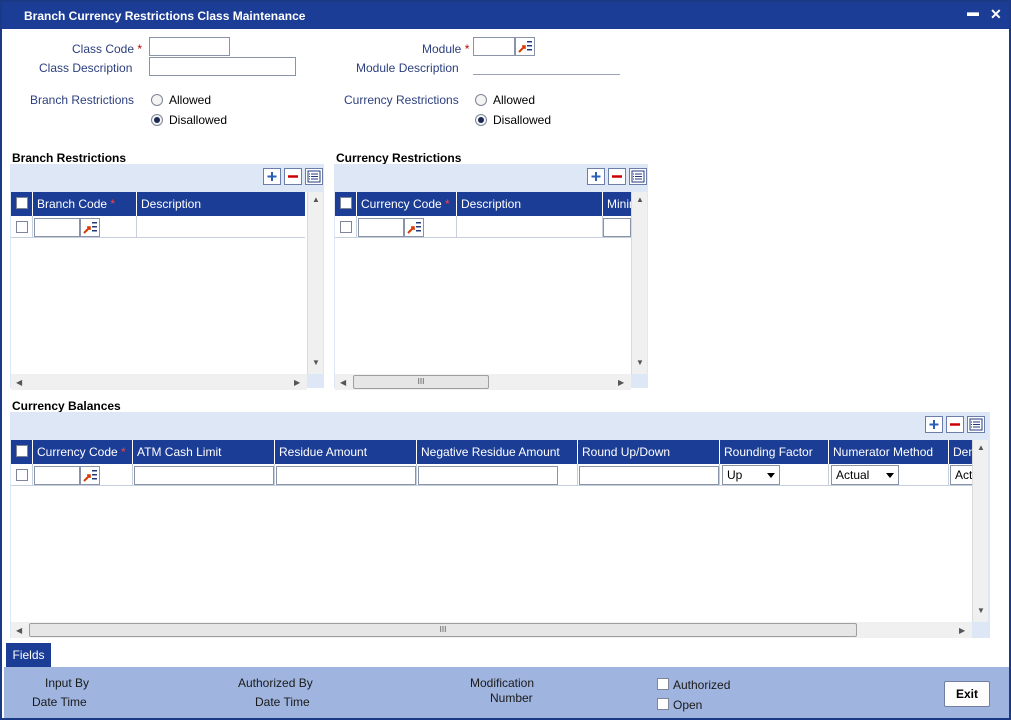 Image resolution: width=1011 pixels, height=720 pixels. Describe the element at coordinates (204, 475) in the screenshot. I see `atm-cash-limit-input` at that location.